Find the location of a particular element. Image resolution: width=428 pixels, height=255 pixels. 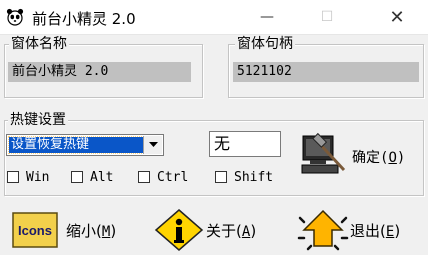

about-label: 关于(A) is located at coordinates (231, 230).